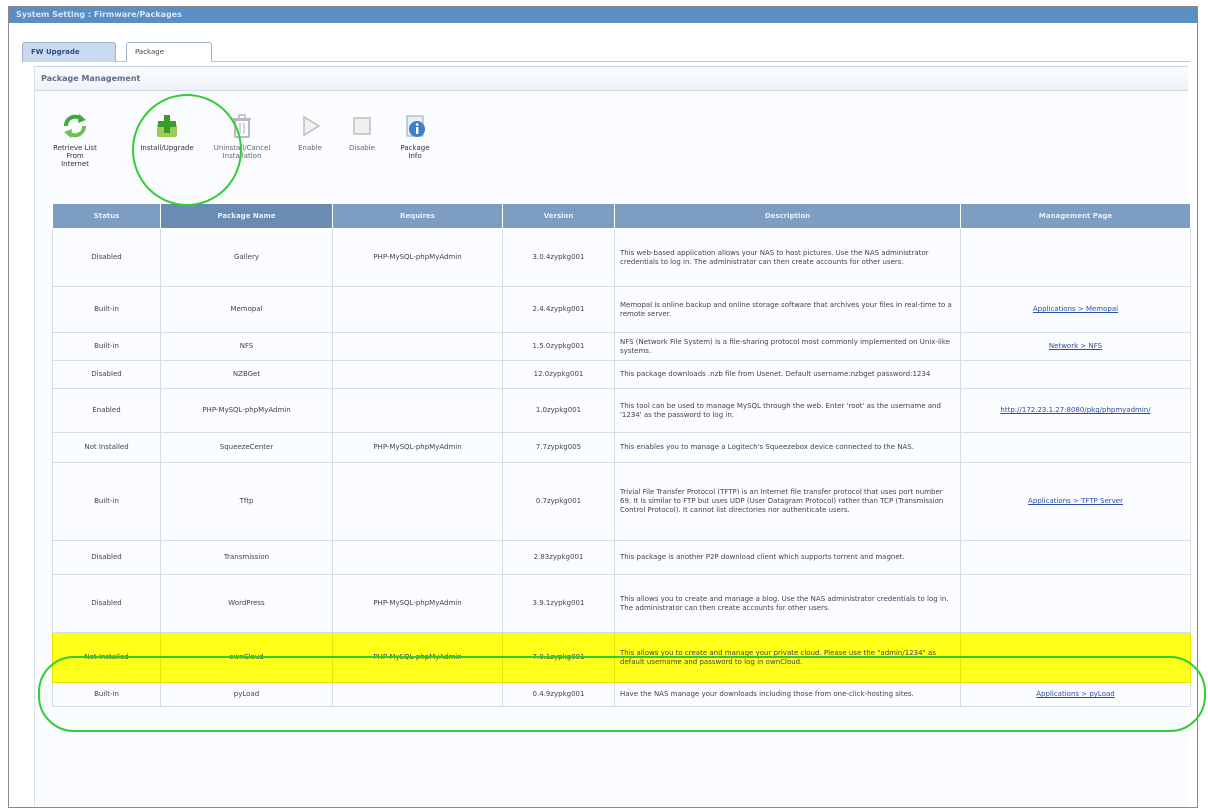 The height and width of the screenshot is (808, 1208). I want to click on cell-management-page: Applications > Memopal, so click(1075, 309).